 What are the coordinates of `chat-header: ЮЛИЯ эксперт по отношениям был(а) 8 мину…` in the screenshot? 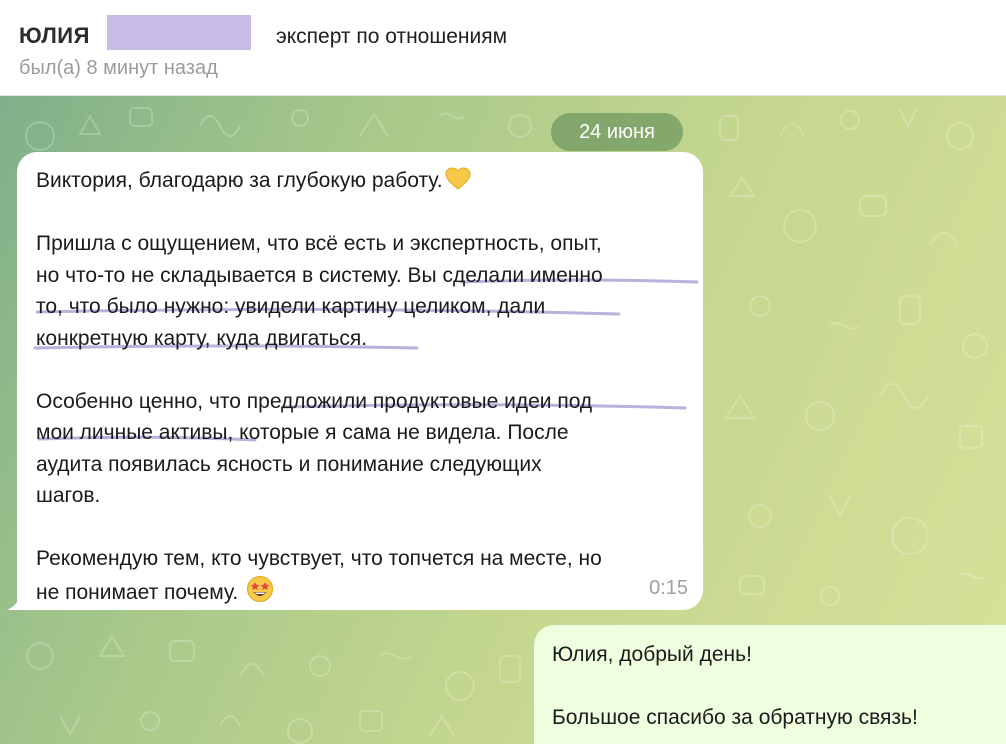 It's located at (503, 48).